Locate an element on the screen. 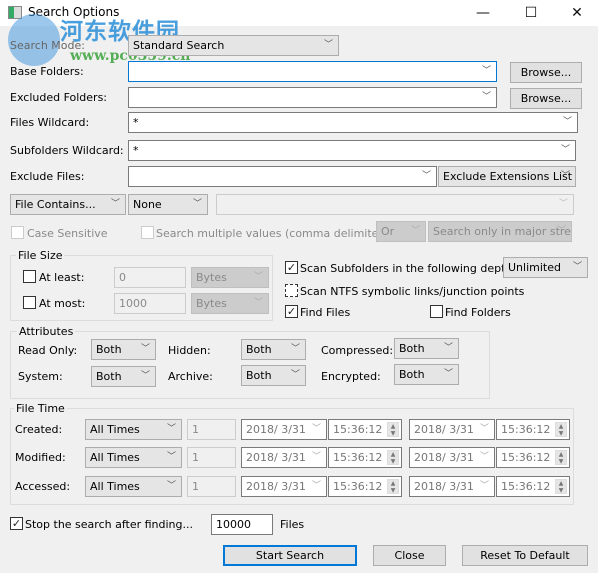 The image size is (598, 573). time-count-input-accessed: 1 is located at coordinates (211, 486).